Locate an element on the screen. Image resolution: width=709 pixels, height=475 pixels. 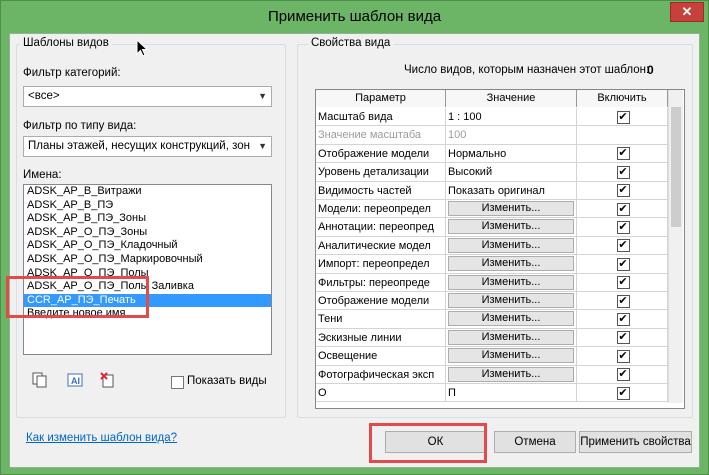
grid-row: Отображение модели Нормально ✔ is located at coordinates (492, 154).